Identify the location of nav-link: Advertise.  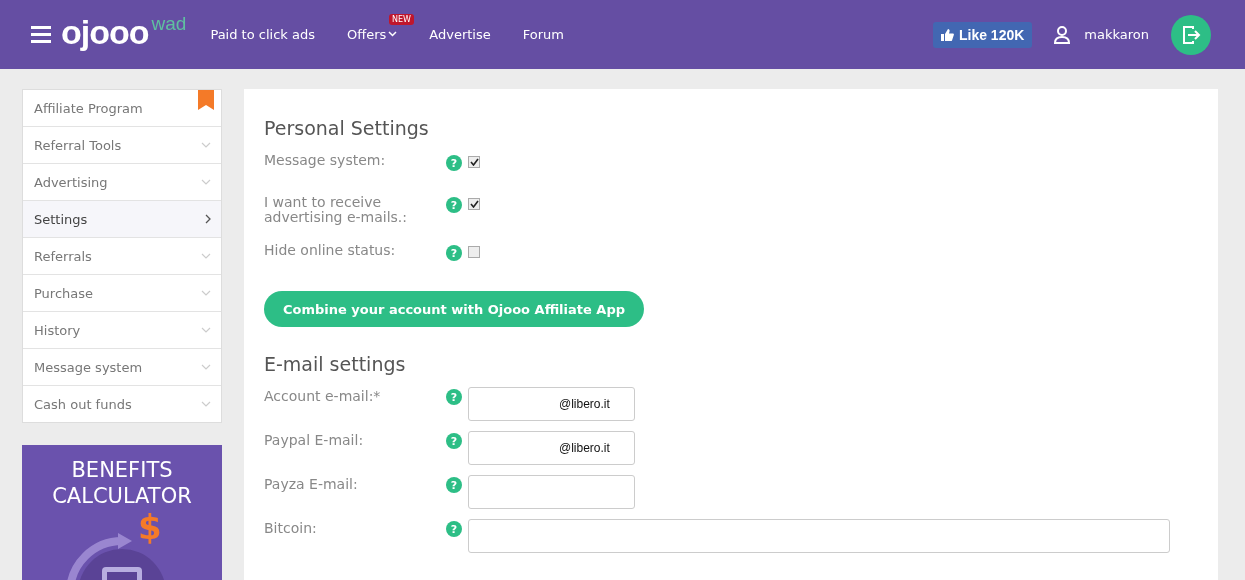
(460, 34).